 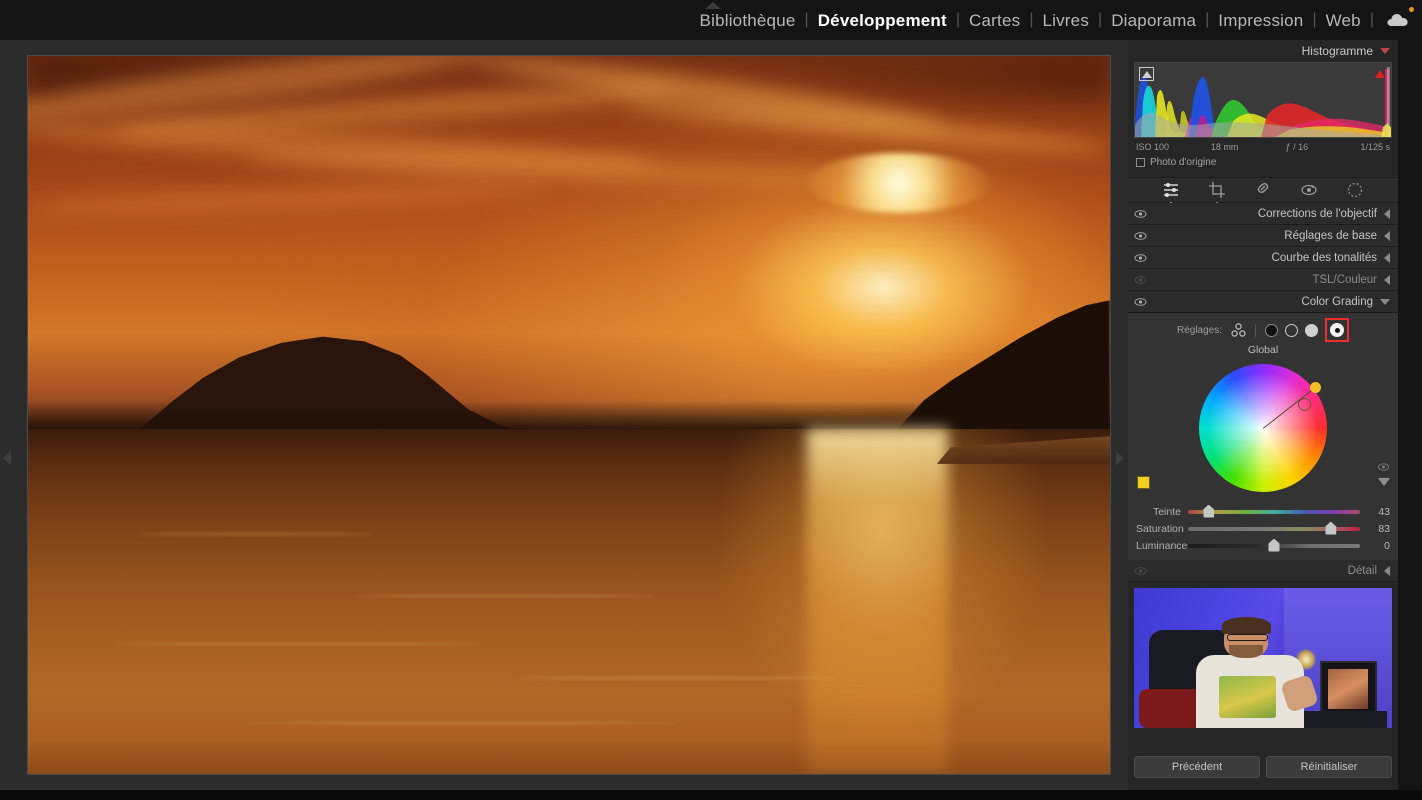 I want to click on reset-button: Réinitialiser, so click(x=1329, y=767).